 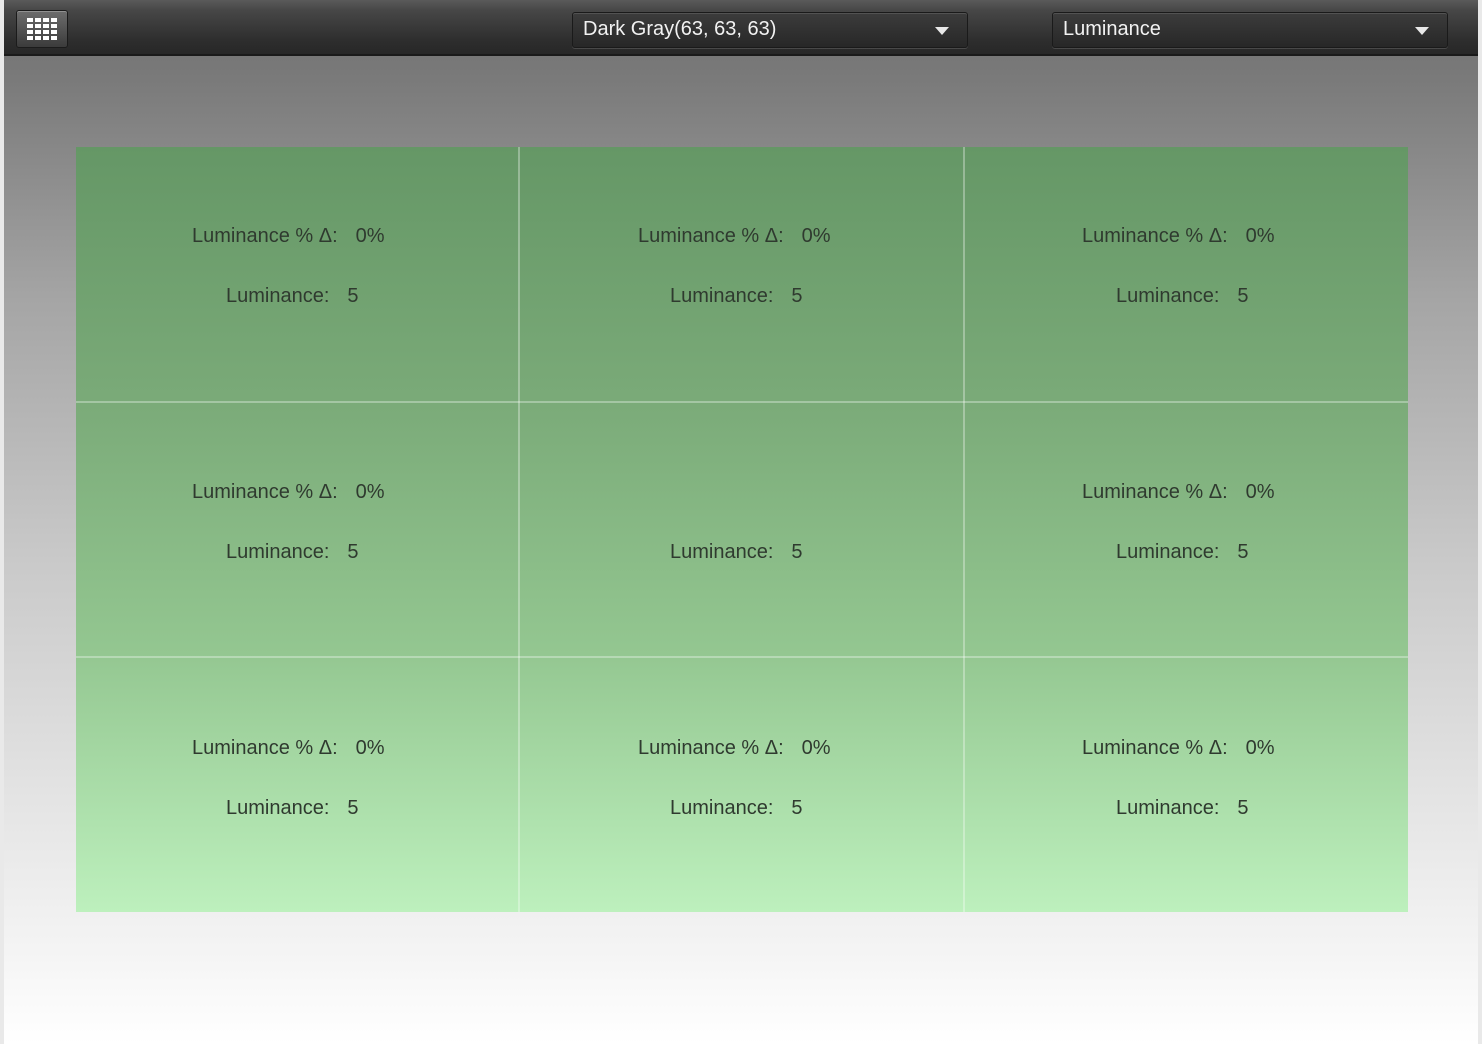 I want to click on grid-cell-reference: Luminance: 5, so click(x=742, y=530).